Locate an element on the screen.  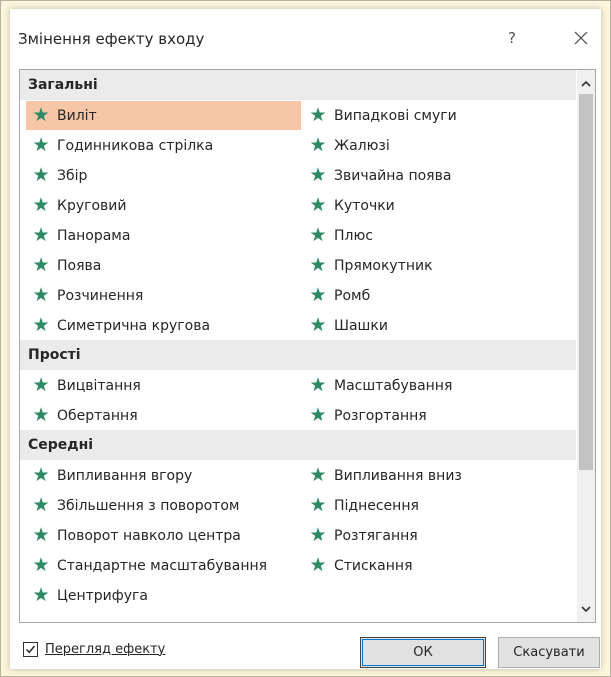
effect-label: Поява is located at coordinates (79, 265).